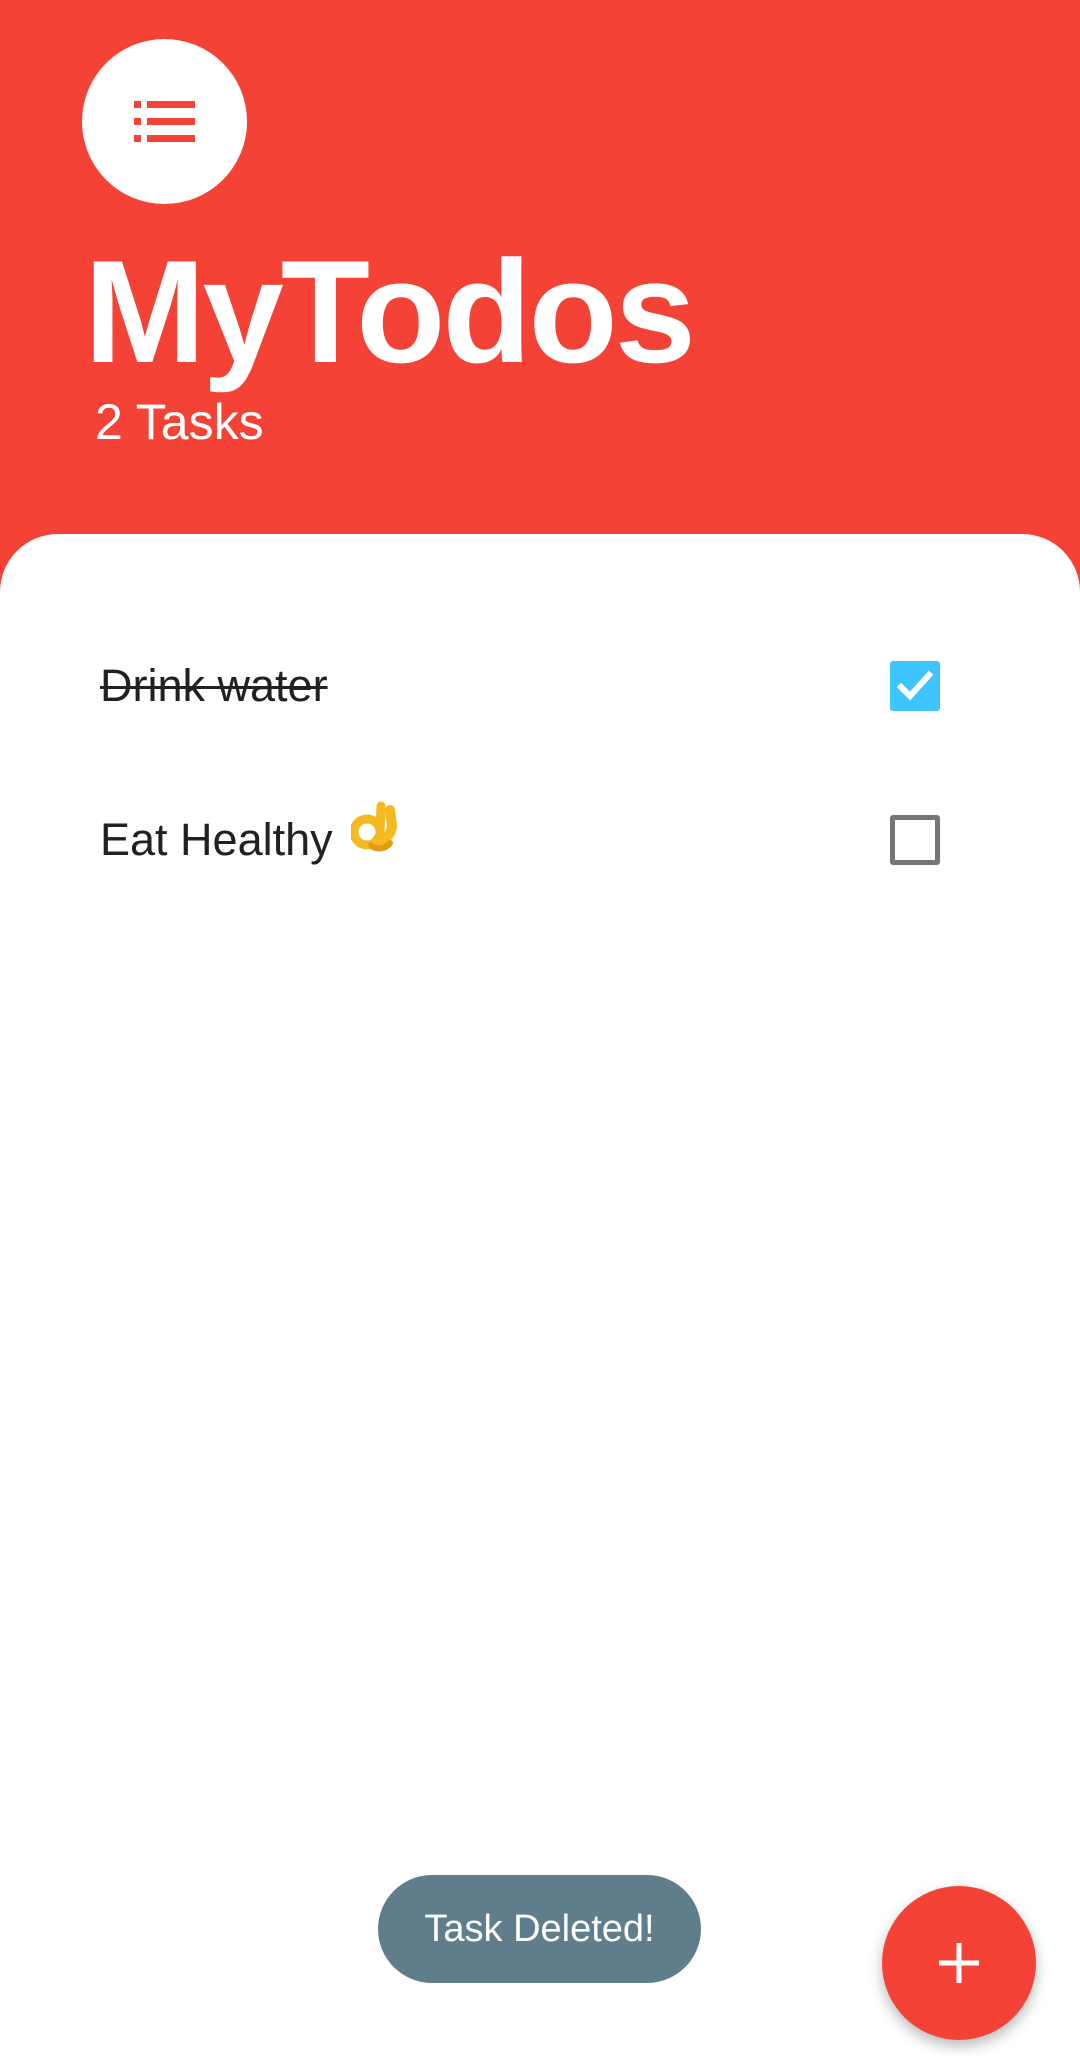  I want to click on ok-hand-emoji, so click(373, 839).